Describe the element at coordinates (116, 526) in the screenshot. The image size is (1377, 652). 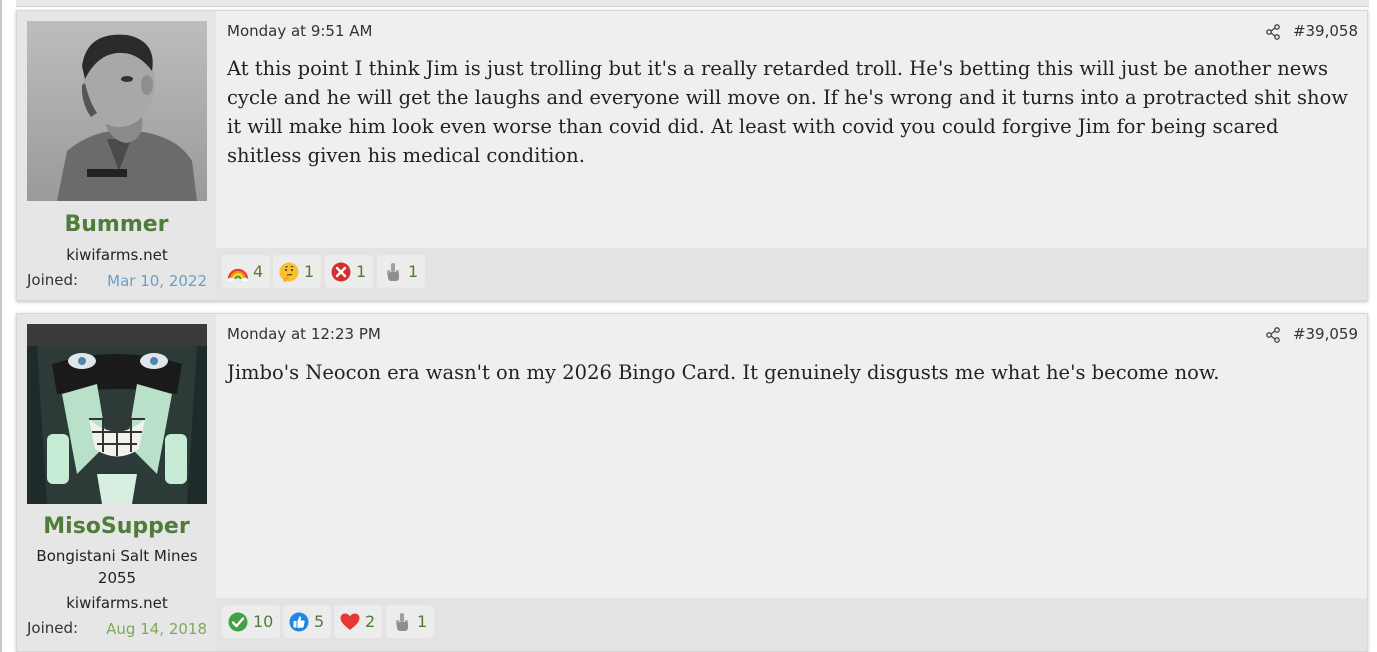
I see `username: MisoSupper` at that location.